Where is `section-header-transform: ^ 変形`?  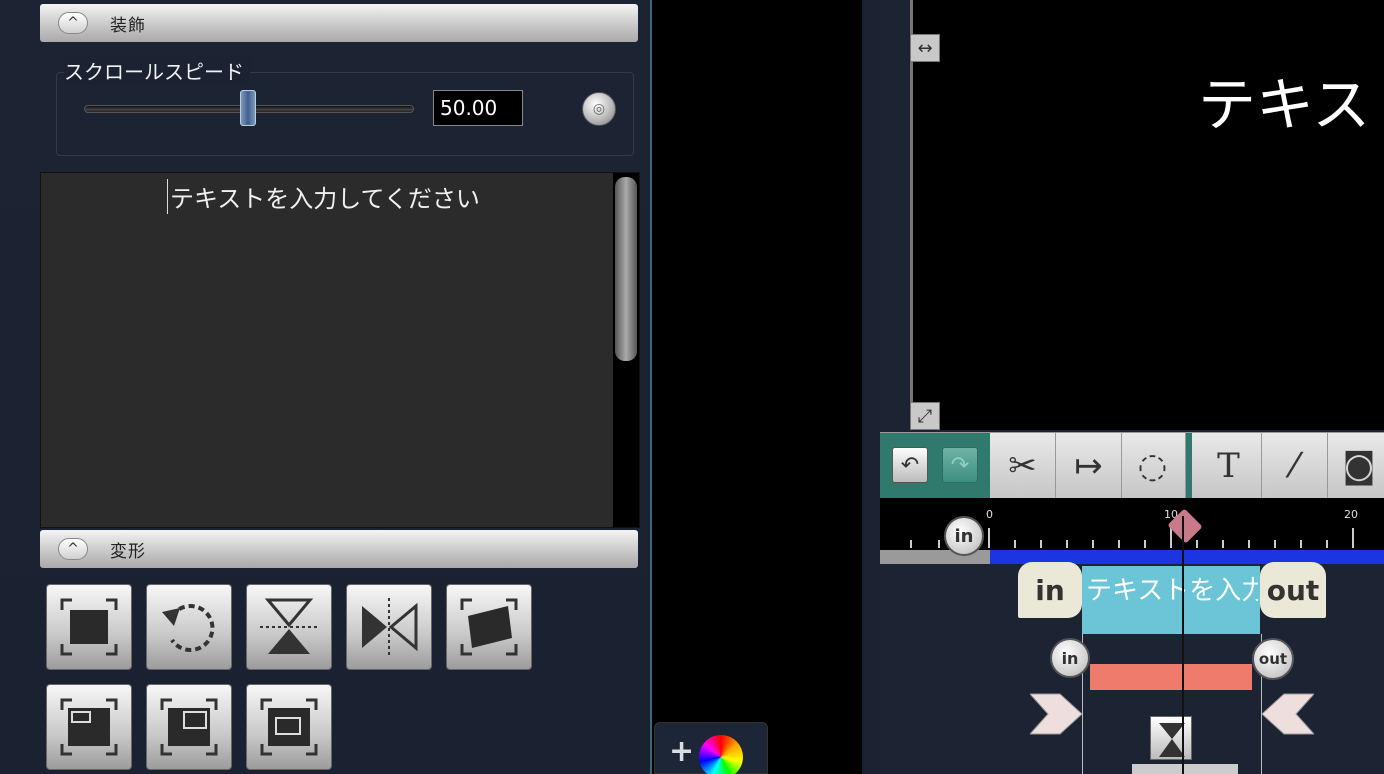
section-header-transform: ^ 変形 is located at coordinates (339, 549).